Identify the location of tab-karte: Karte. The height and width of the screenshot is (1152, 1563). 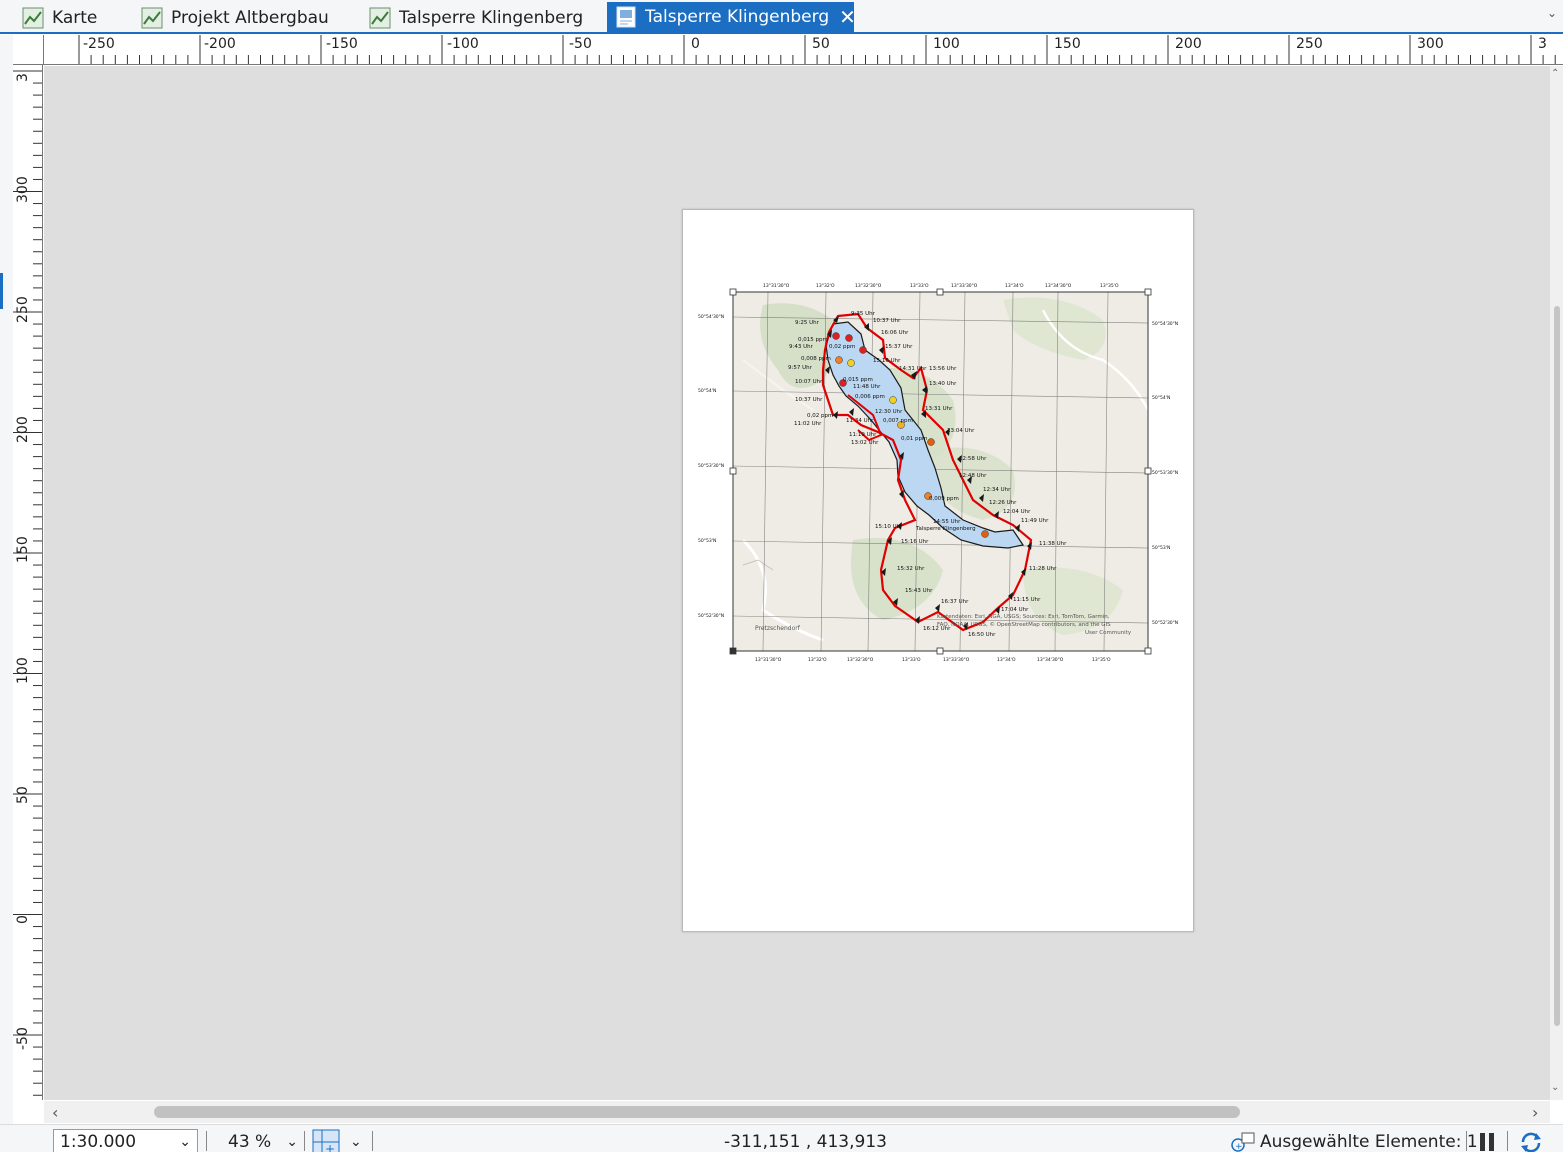
(55, 17).